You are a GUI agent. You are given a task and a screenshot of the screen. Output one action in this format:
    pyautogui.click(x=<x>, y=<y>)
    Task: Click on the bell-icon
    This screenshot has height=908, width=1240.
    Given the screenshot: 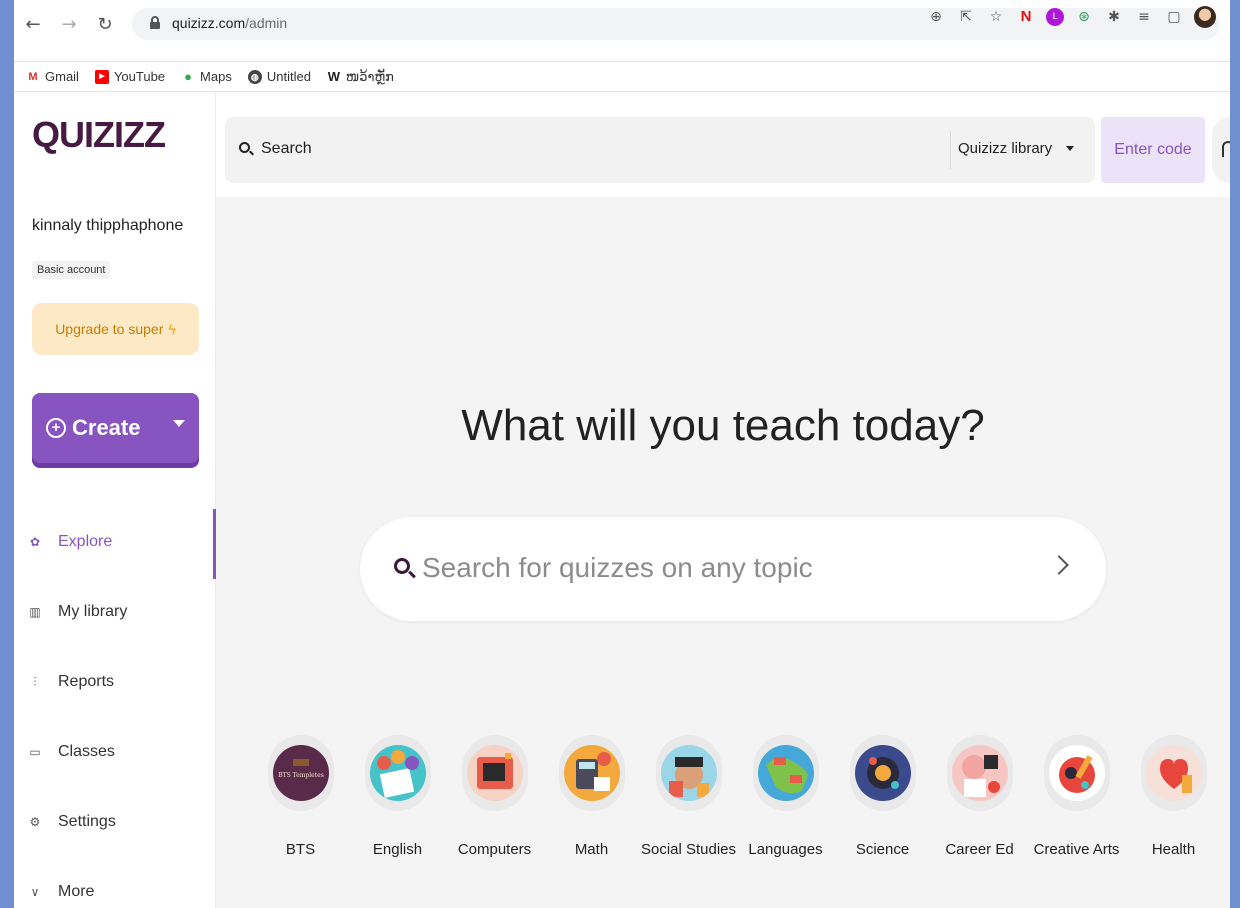 What is the action you would take?
    pyautogui.click(x=1226, y=149)
    